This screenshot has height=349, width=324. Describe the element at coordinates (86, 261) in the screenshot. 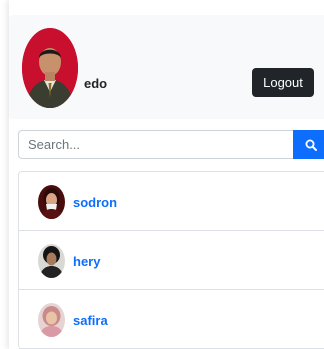

I see `user-name-link: hery` at that location.